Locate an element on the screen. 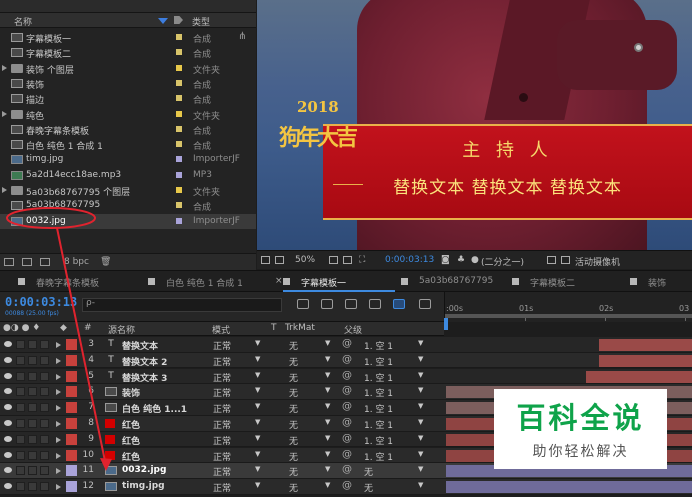 This screenshot has height=497, width=692. tab-2: 字幕模板一 is located at coordinates (339, 281).